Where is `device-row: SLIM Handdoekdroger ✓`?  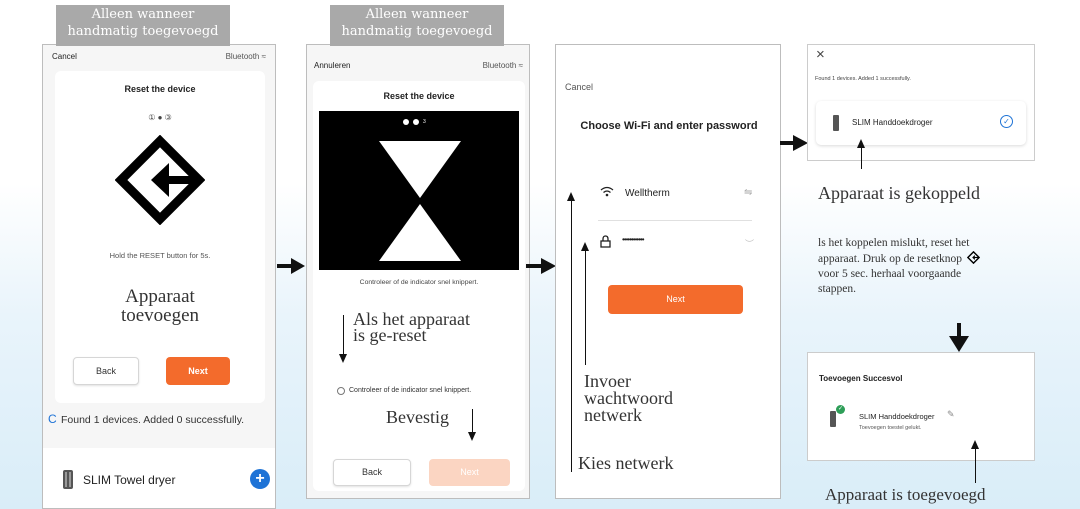
device-row: SLIM Handdoekdroger ✓ is located at coordinates (921, 123).